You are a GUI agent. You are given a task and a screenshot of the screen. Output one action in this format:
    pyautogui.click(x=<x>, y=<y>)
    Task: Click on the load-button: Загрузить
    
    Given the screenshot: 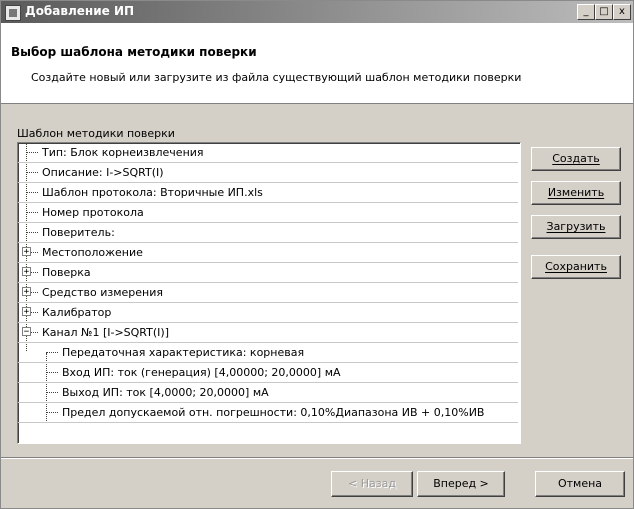 What is the action you would take?
    pyautogui.click(x=576, y=227)
    